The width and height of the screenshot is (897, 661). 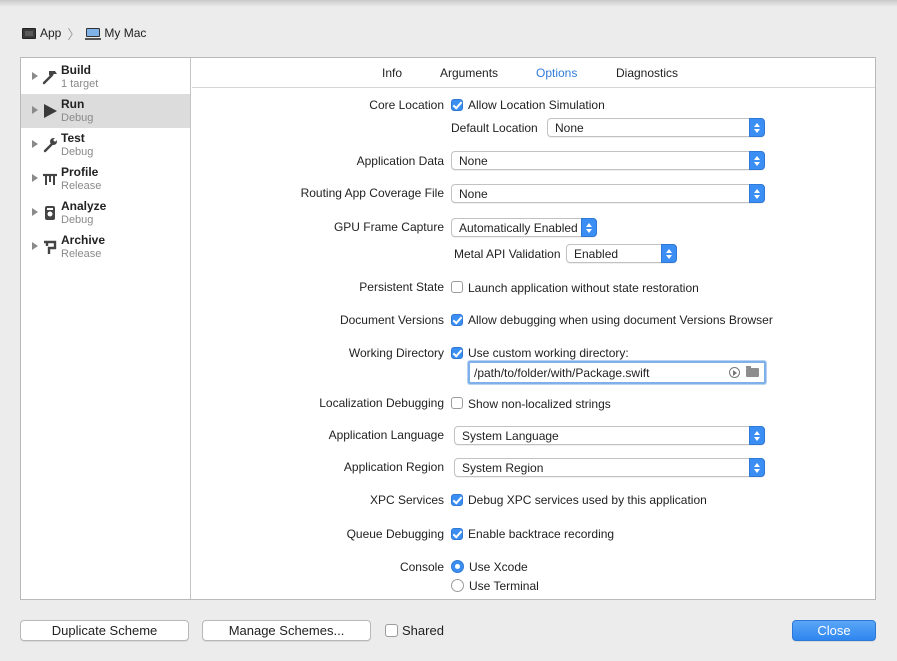 What do you see at coordinates (80, 172) in the screenshot?
I see `sidebar-item-title: Profile` at bounding box center [80, 172].